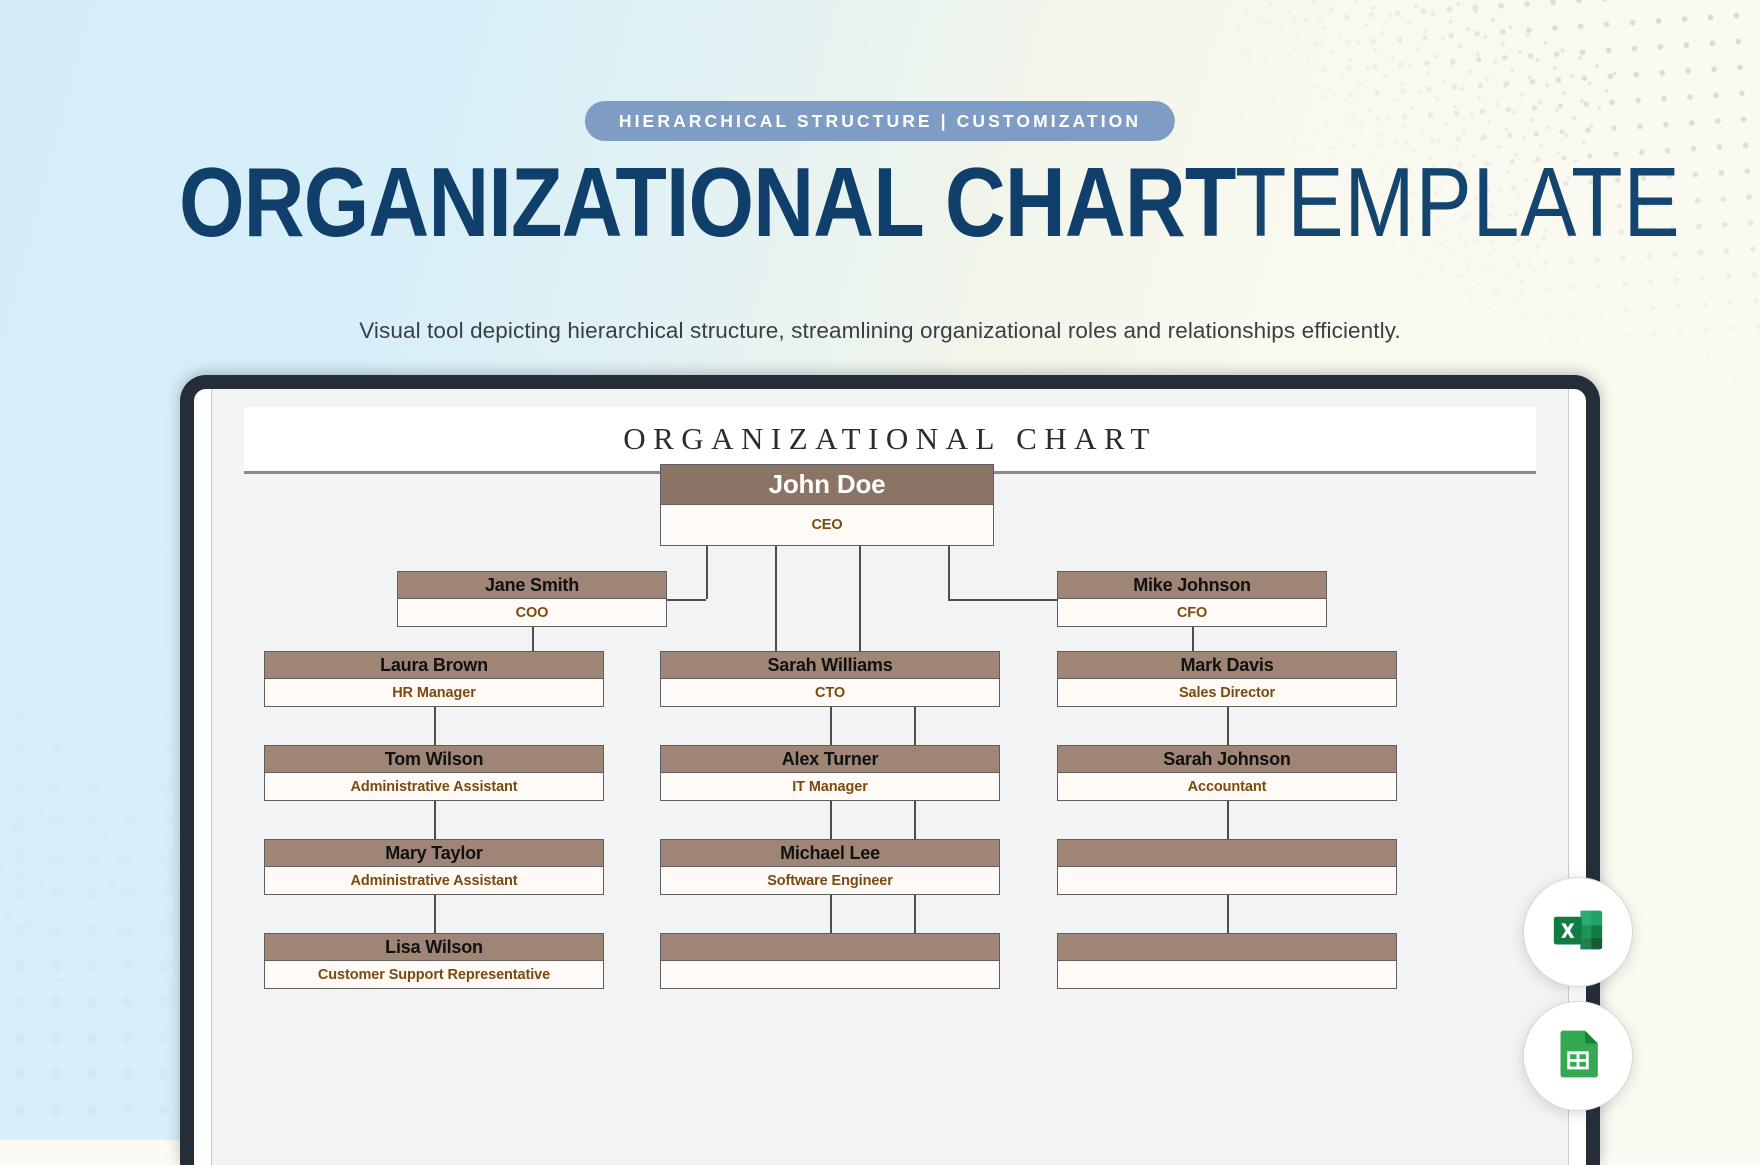 Image resolution: width=1760 pixels, height=1165 pixels. What do you see at coordinates (532, 585) in the screenshot?
I see `org-node-name: Jane Smith` at bounding box center [532, 585].